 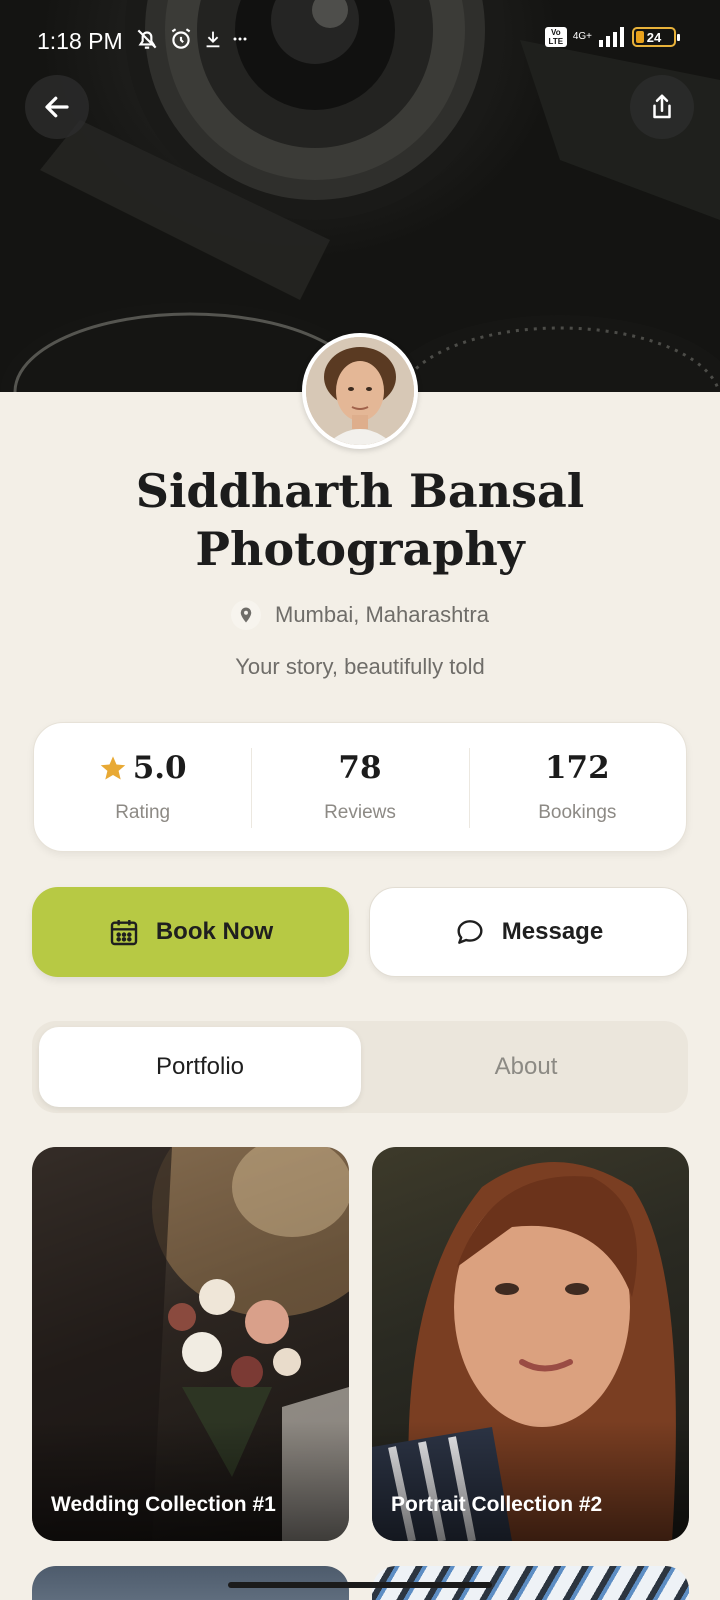 I want to click on back-button, so click(x=57, y=107).